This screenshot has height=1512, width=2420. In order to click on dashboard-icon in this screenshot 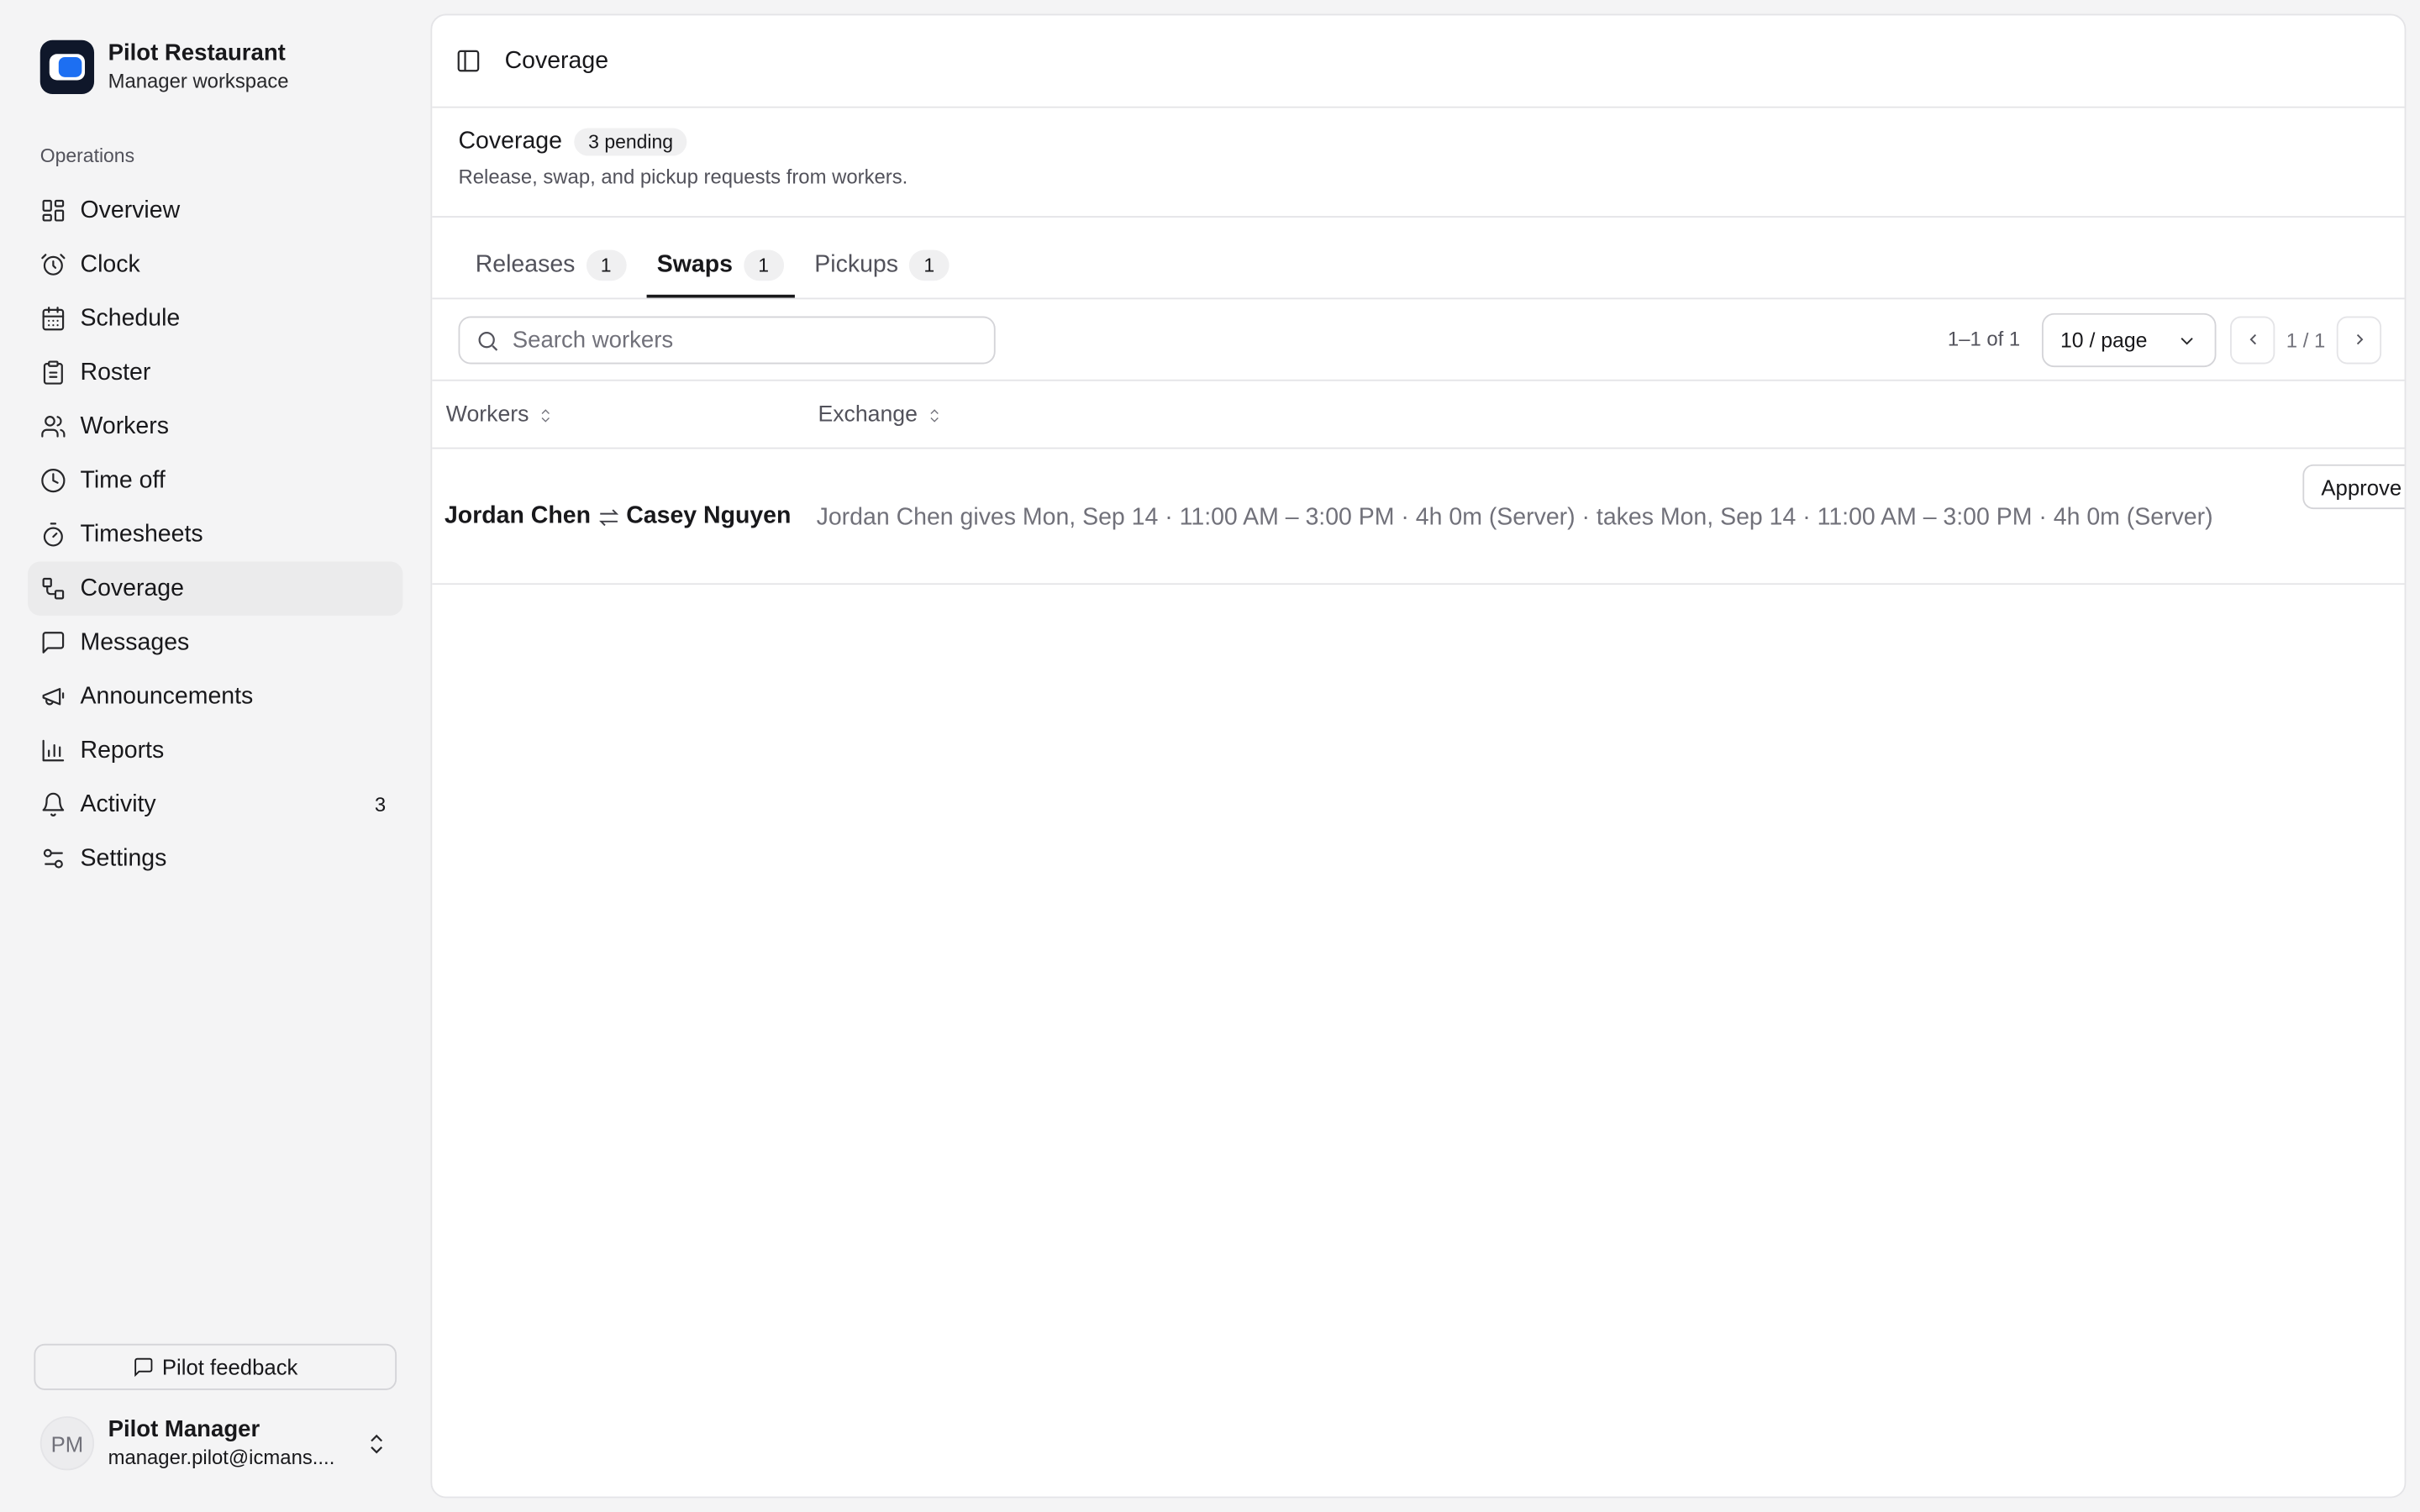, I will do `click(53, 210)`.